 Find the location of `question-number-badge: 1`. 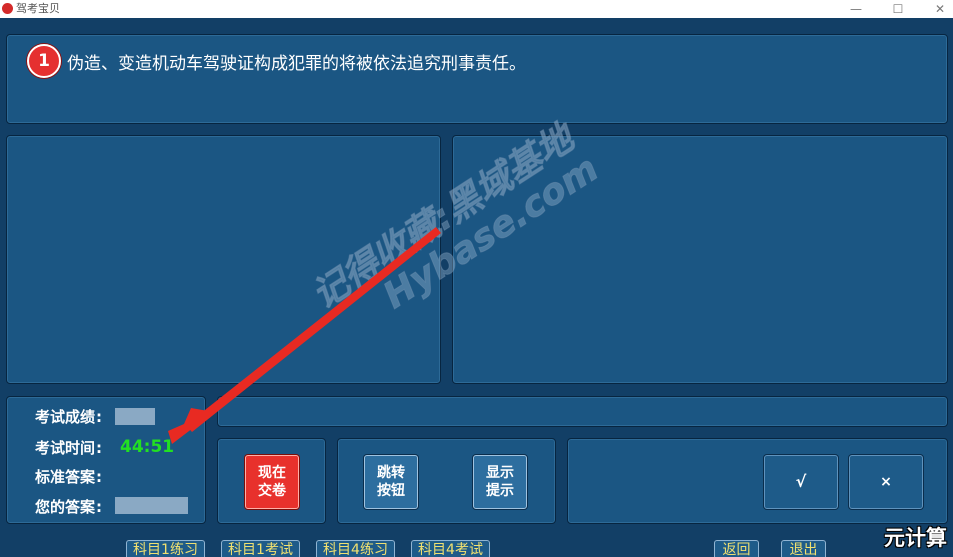

question-number-badge: 1 is located at coordinates (44, 61).